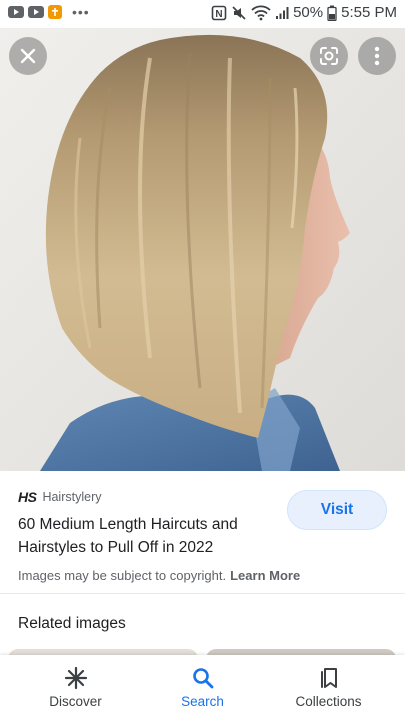  What do you see at coordinates (81, 12) in the screenshot?
I see `more-notifications-icon: •••` at bounding box center [81, 12].